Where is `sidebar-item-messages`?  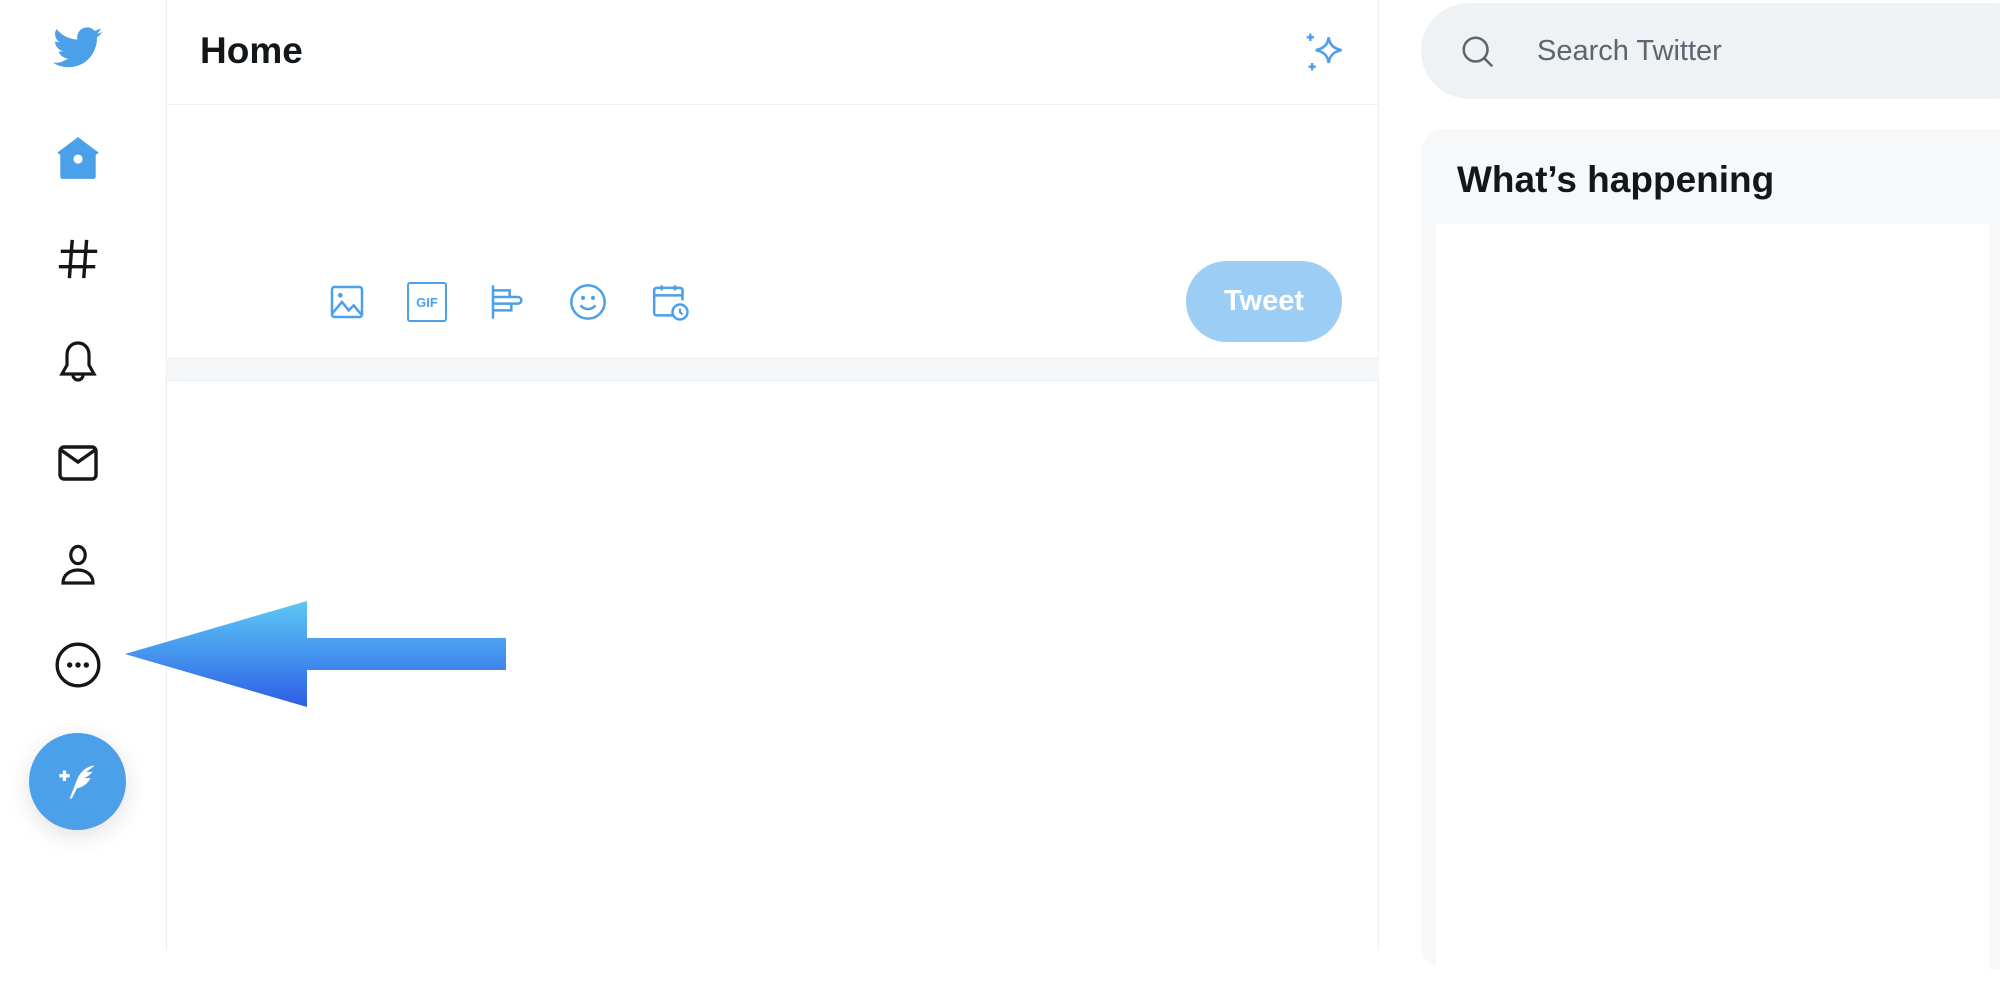 sidebar-item-messages is located at coordinates (78, 463).